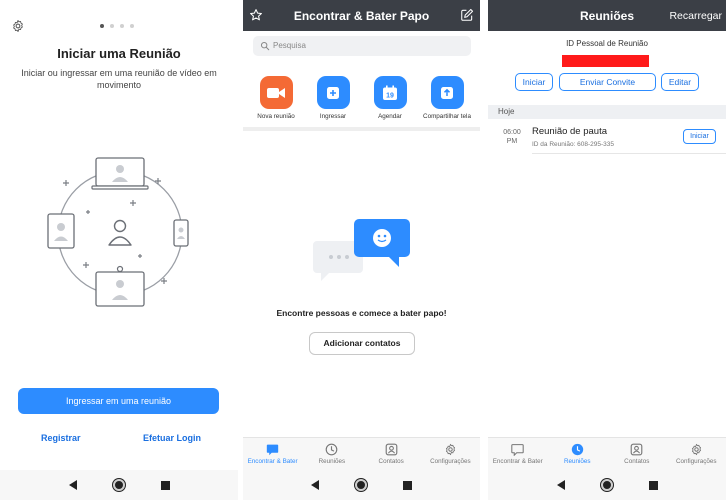  I want to click on video-meeting-illustration-icon, so click(118, 232).